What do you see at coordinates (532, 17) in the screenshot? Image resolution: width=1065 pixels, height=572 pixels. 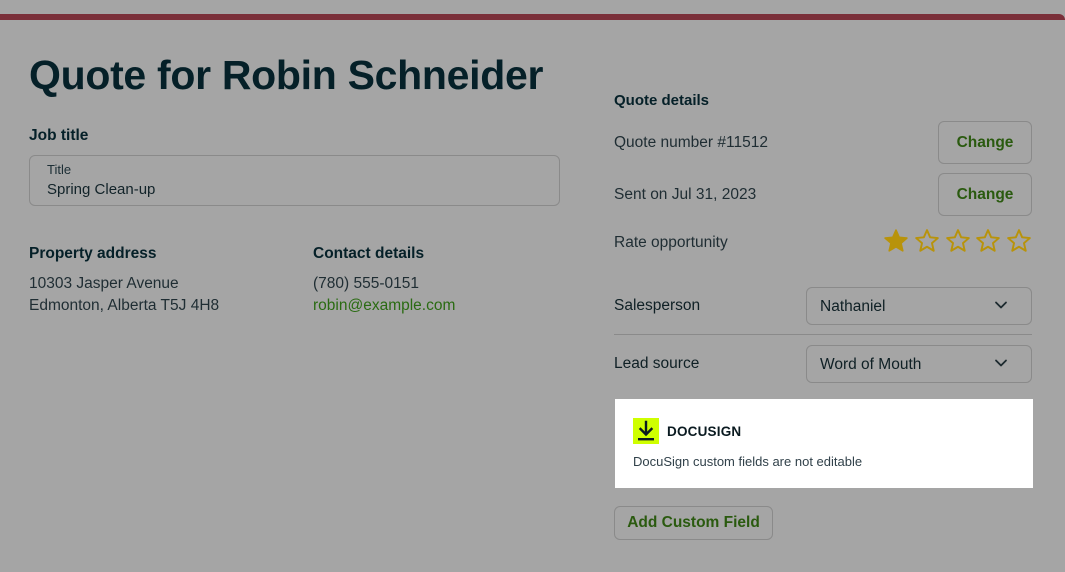 I see `top-accent-bar` at bounding box center [532, 17].